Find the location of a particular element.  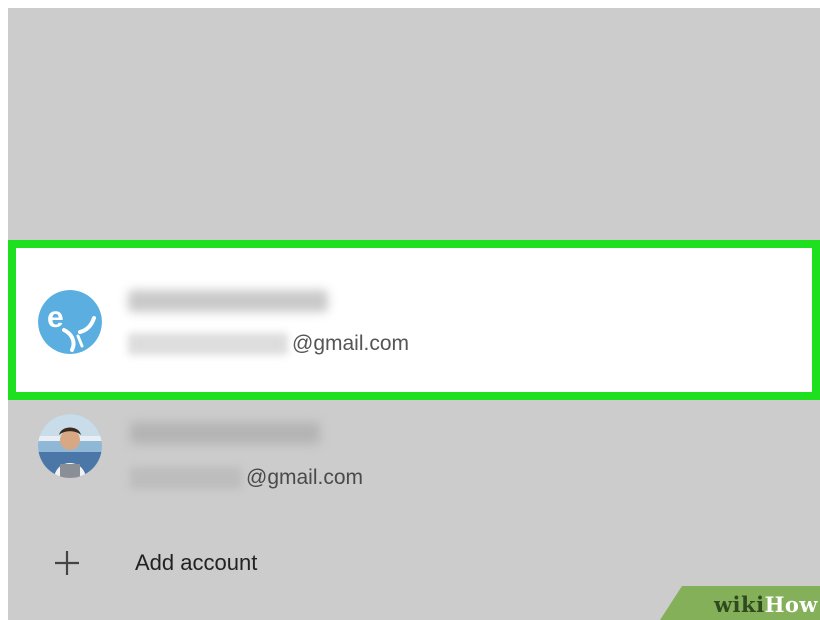

add-account-label: Add account is located at coordinates (196, 562).